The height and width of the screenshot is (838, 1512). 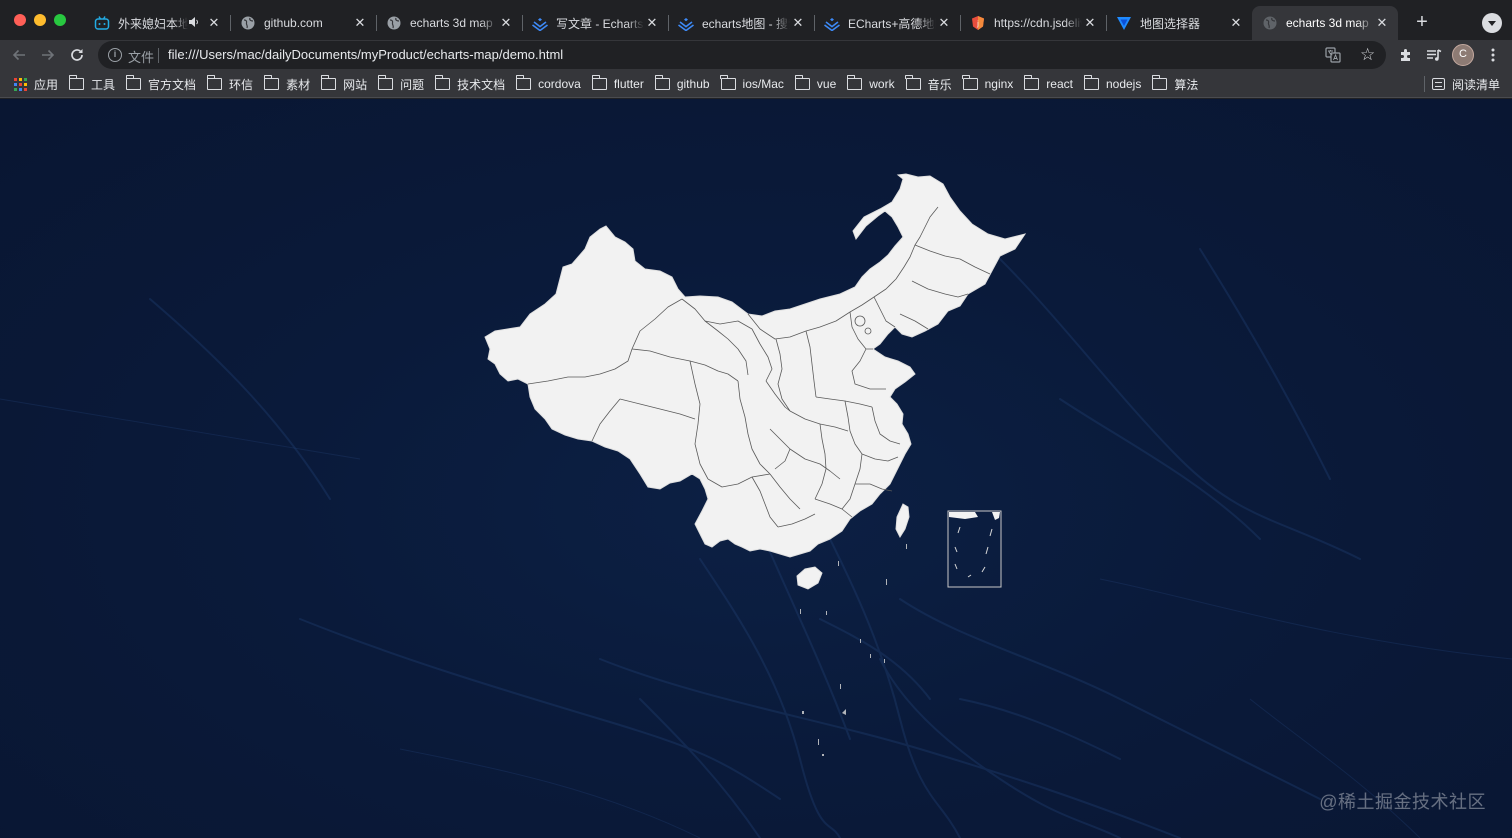 I want to click on window-controls, so click(x=40, y=20).